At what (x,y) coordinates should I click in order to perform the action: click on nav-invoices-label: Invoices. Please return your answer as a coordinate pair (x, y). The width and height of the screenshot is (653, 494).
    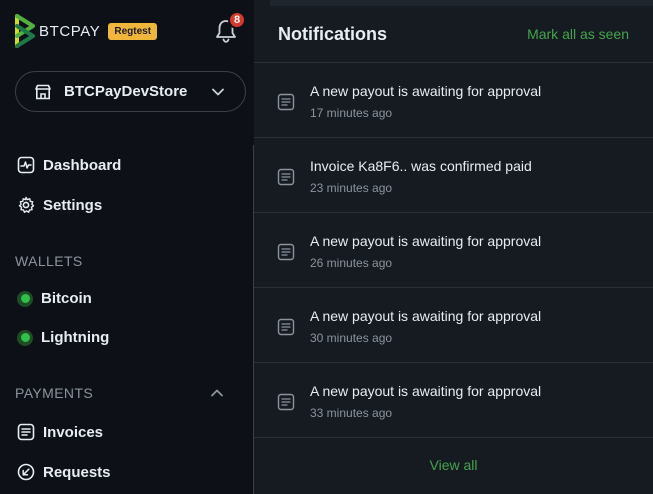
    Looking at the image, I should click on (73, 432).